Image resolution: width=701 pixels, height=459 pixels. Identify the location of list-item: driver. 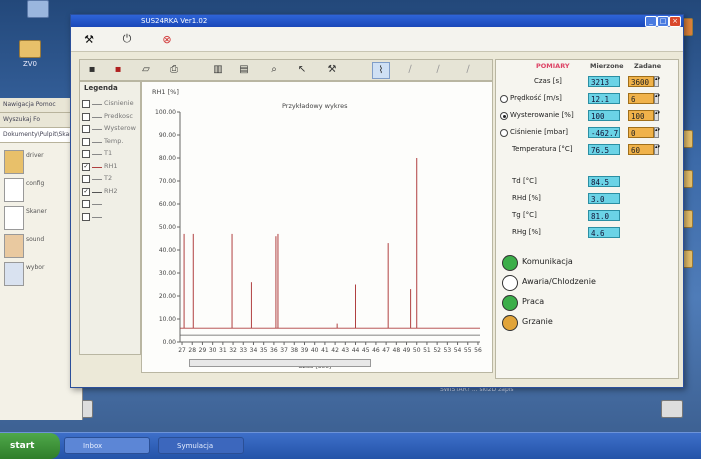
(42, 162).